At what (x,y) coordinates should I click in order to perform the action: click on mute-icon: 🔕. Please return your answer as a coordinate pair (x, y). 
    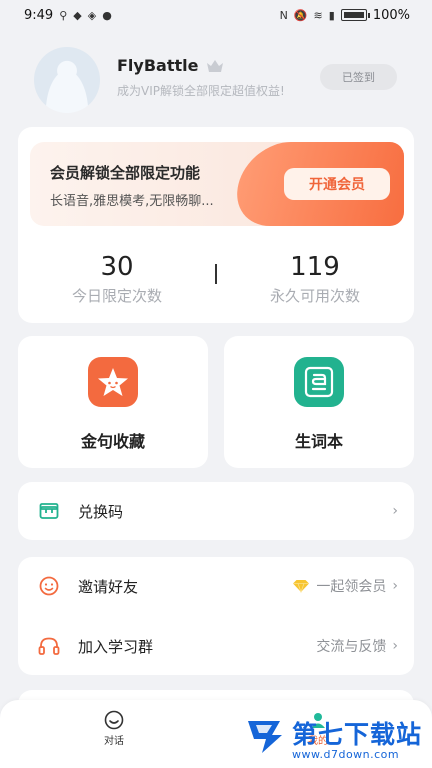
    Looking at the image, I should click on (300, 15).